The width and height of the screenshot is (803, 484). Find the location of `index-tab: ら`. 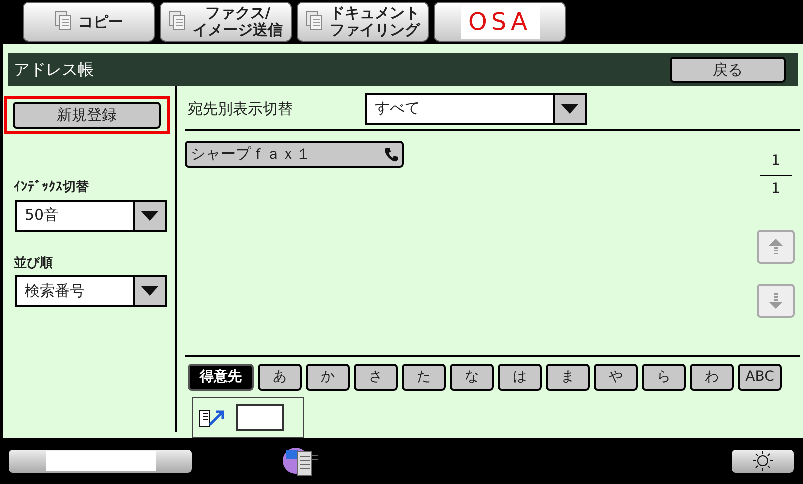

index-tab: ら is located at coordinates (664, 377).